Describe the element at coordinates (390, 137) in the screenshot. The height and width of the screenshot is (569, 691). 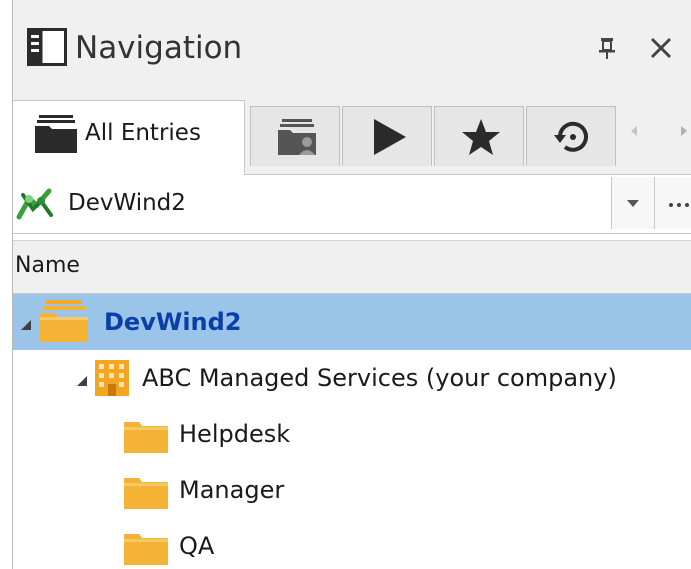
I see `play-icon` at that location.